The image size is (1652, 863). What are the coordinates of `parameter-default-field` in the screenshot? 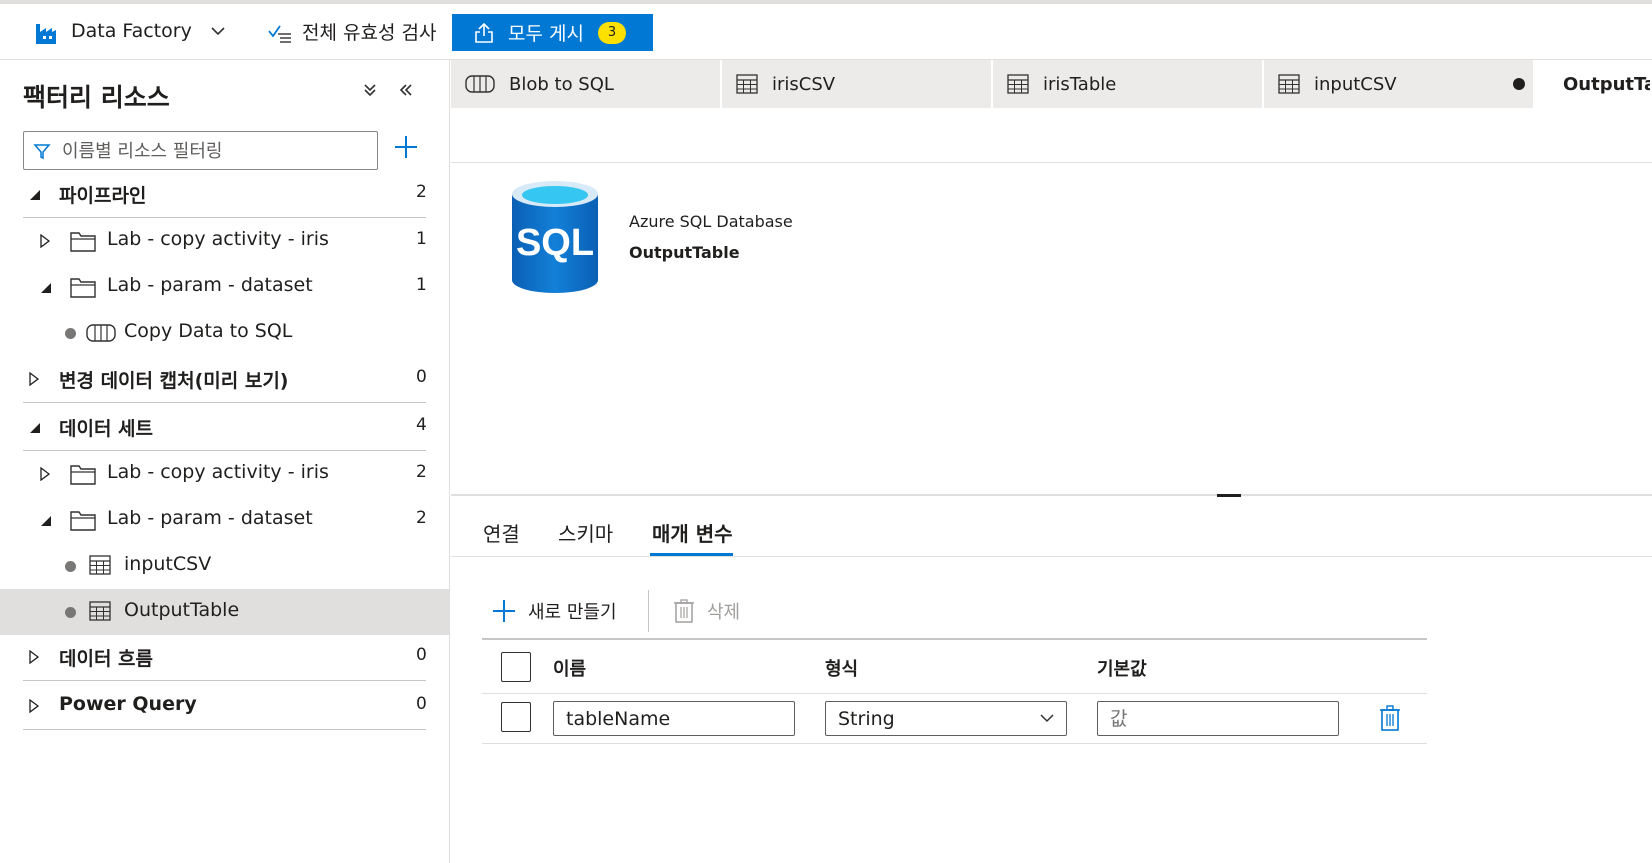 It's located at (1218, 718).